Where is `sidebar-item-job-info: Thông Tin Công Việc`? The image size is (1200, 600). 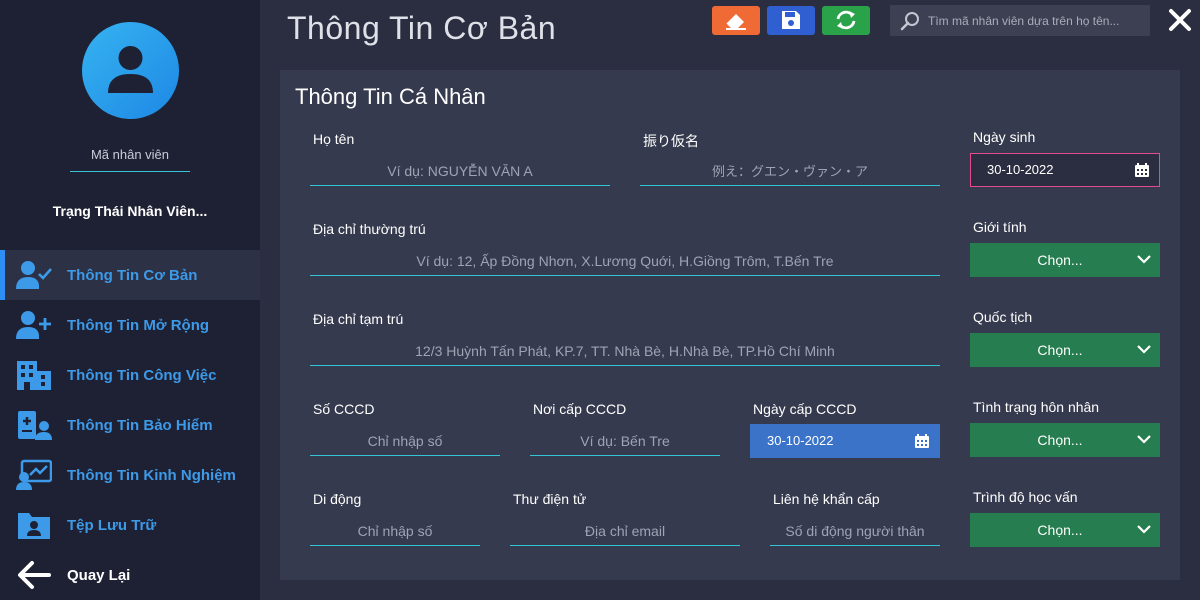
sidebar-item-job-info: Thông Tin Công Việc is located at coordinates (130, 375).